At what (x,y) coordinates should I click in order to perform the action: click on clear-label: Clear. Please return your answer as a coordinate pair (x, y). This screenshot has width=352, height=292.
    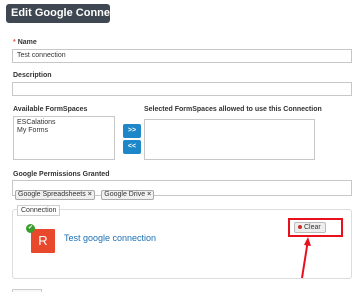
    Looking at the image, I should click on (312, 227).